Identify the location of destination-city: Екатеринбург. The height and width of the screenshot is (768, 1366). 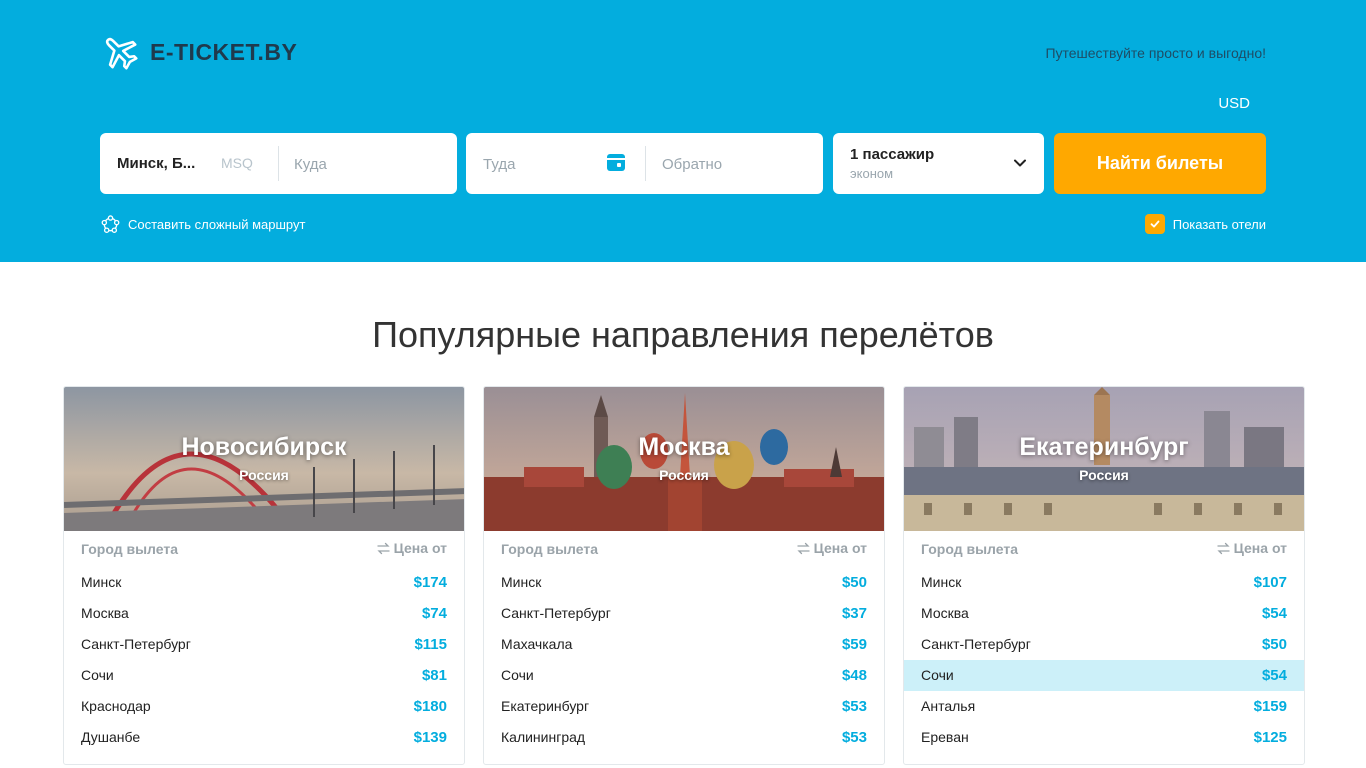
(1104, 447).